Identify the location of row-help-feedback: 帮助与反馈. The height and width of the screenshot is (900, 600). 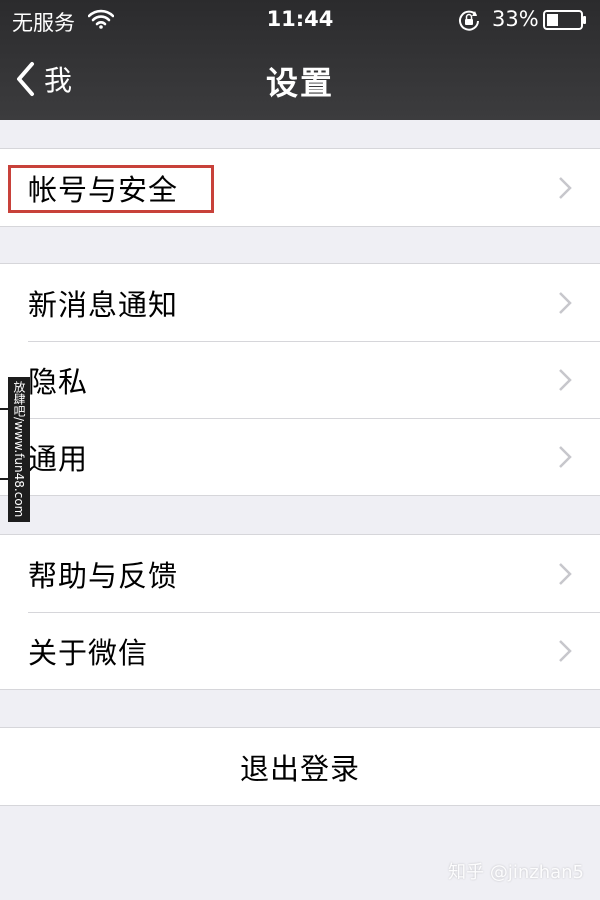
(300, 573).